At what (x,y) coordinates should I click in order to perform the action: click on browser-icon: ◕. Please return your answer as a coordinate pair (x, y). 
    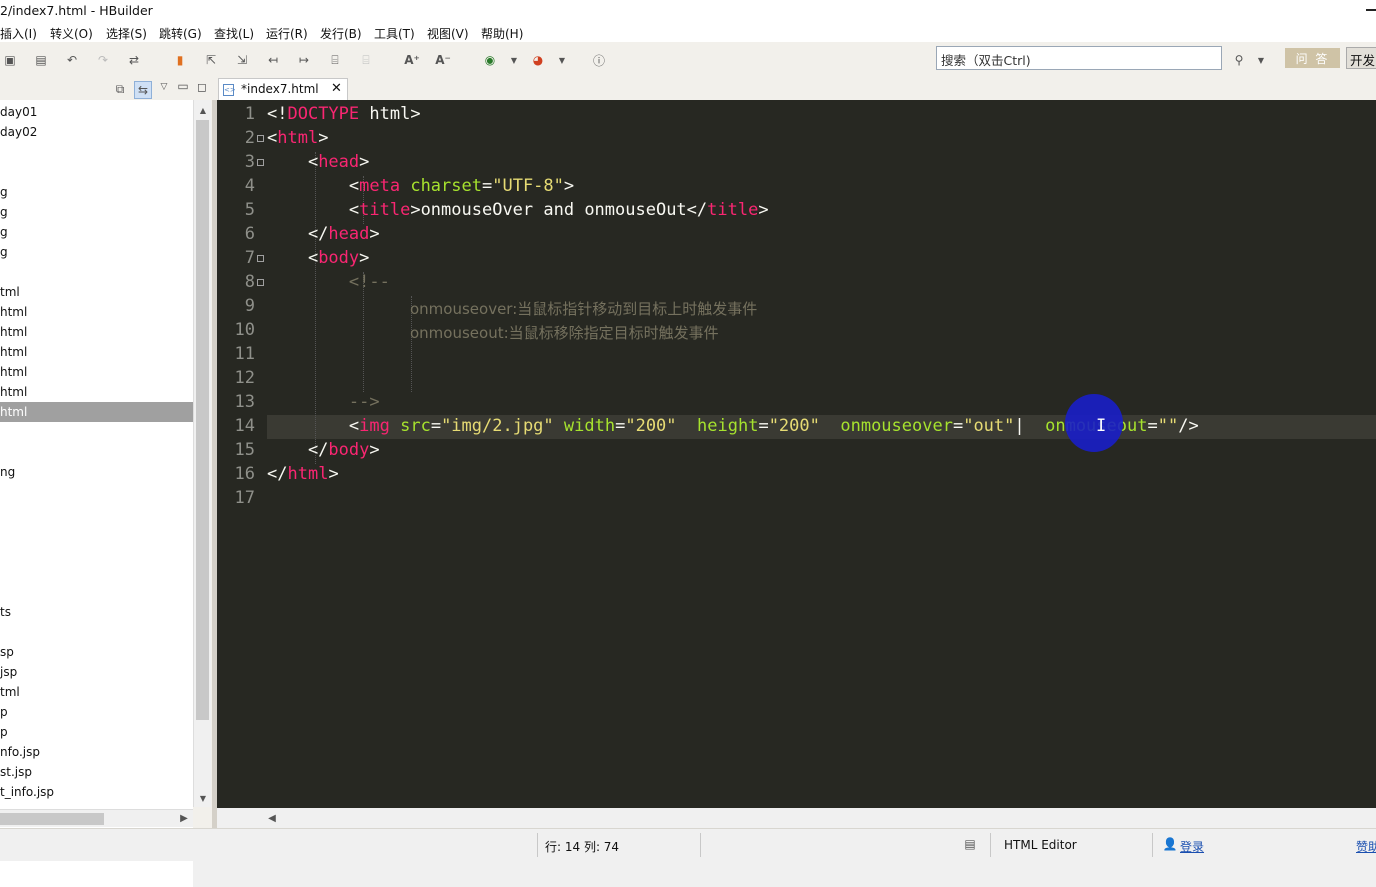
    Looking at the image, I should click on (538, 60).